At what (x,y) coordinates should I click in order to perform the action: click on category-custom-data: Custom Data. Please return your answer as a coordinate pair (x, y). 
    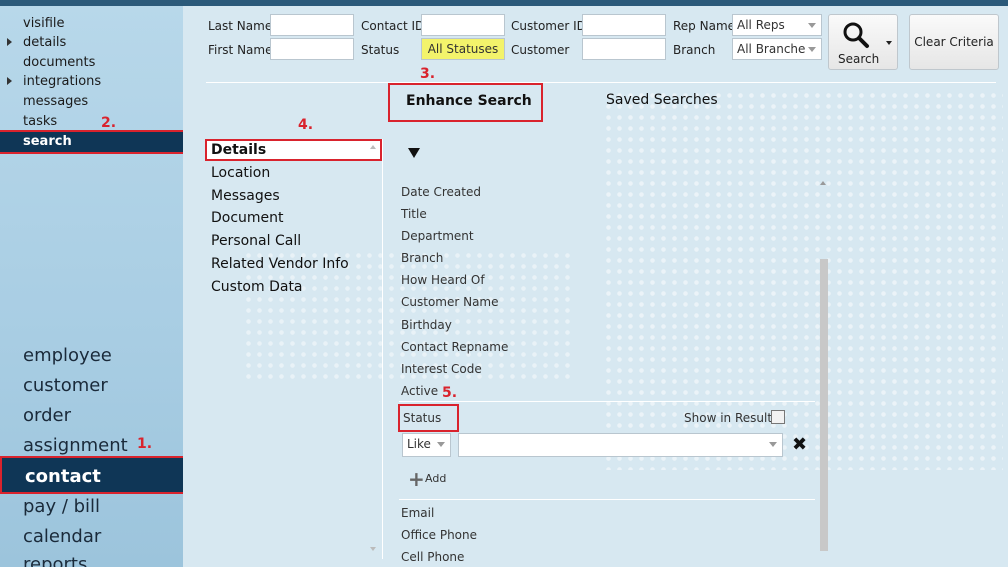
    Looking at the image, I should click on (257, 287).